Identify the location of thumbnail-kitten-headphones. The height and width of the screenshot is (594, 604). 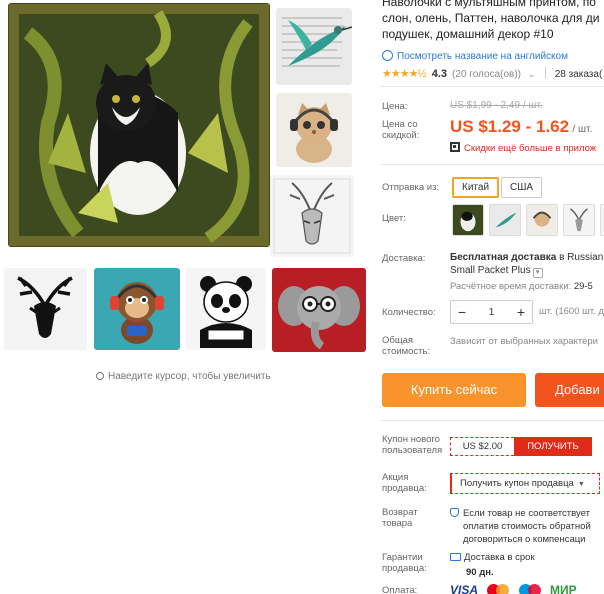
(314, 130).